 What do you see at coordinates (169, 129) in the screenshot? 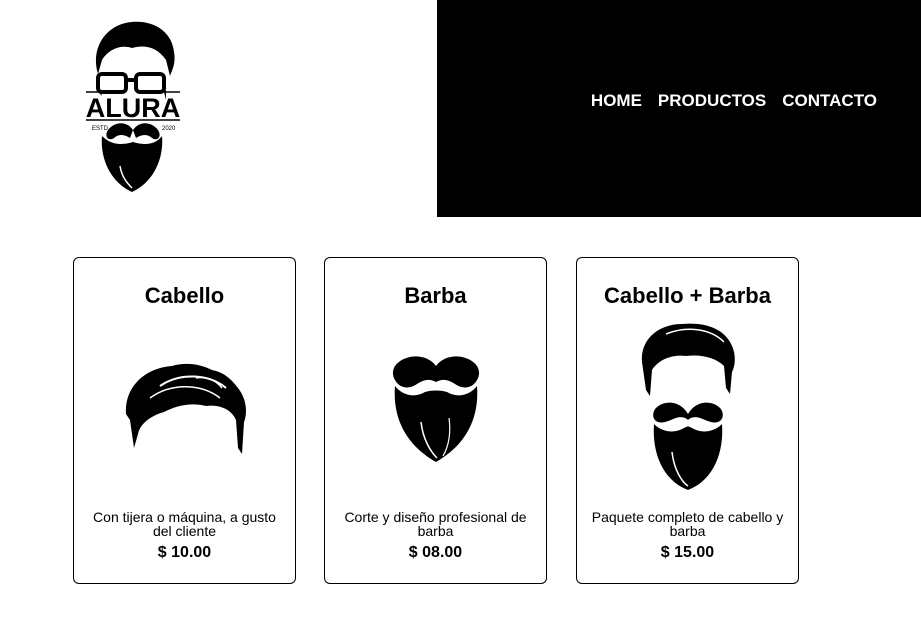
I see `logo-year: 2020` at bounding box center [169, 129].